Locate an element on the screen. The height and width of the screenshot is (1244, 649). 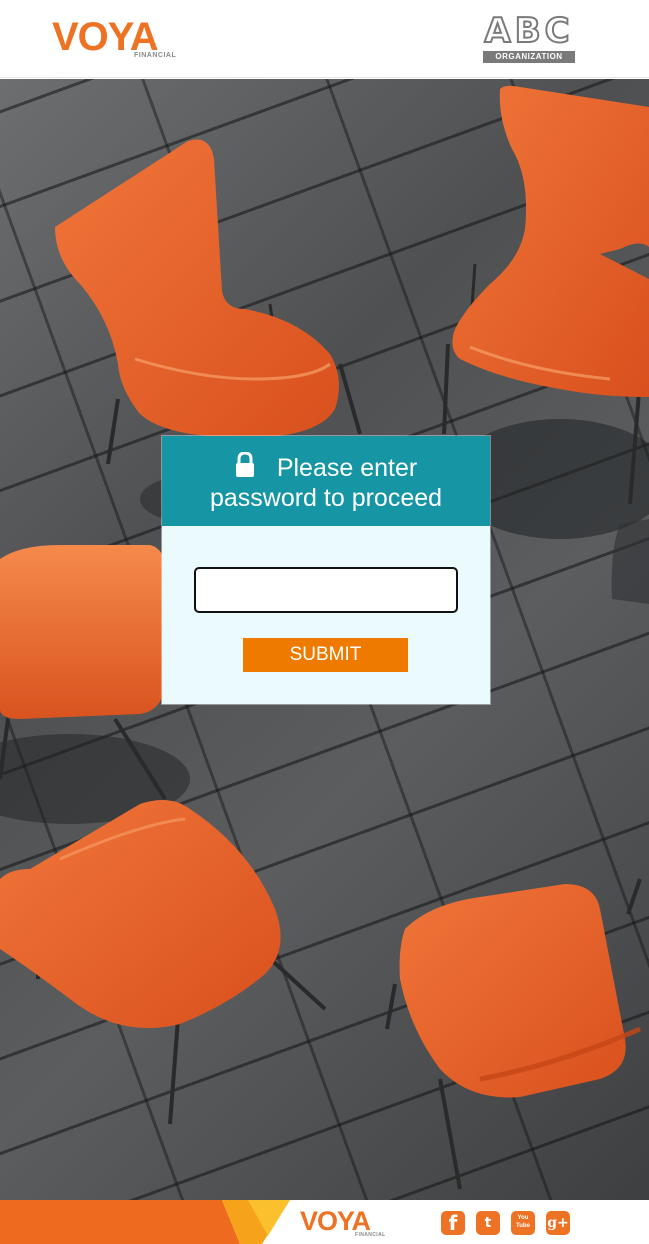
chair-top-left is located at coordinates (208, 302).